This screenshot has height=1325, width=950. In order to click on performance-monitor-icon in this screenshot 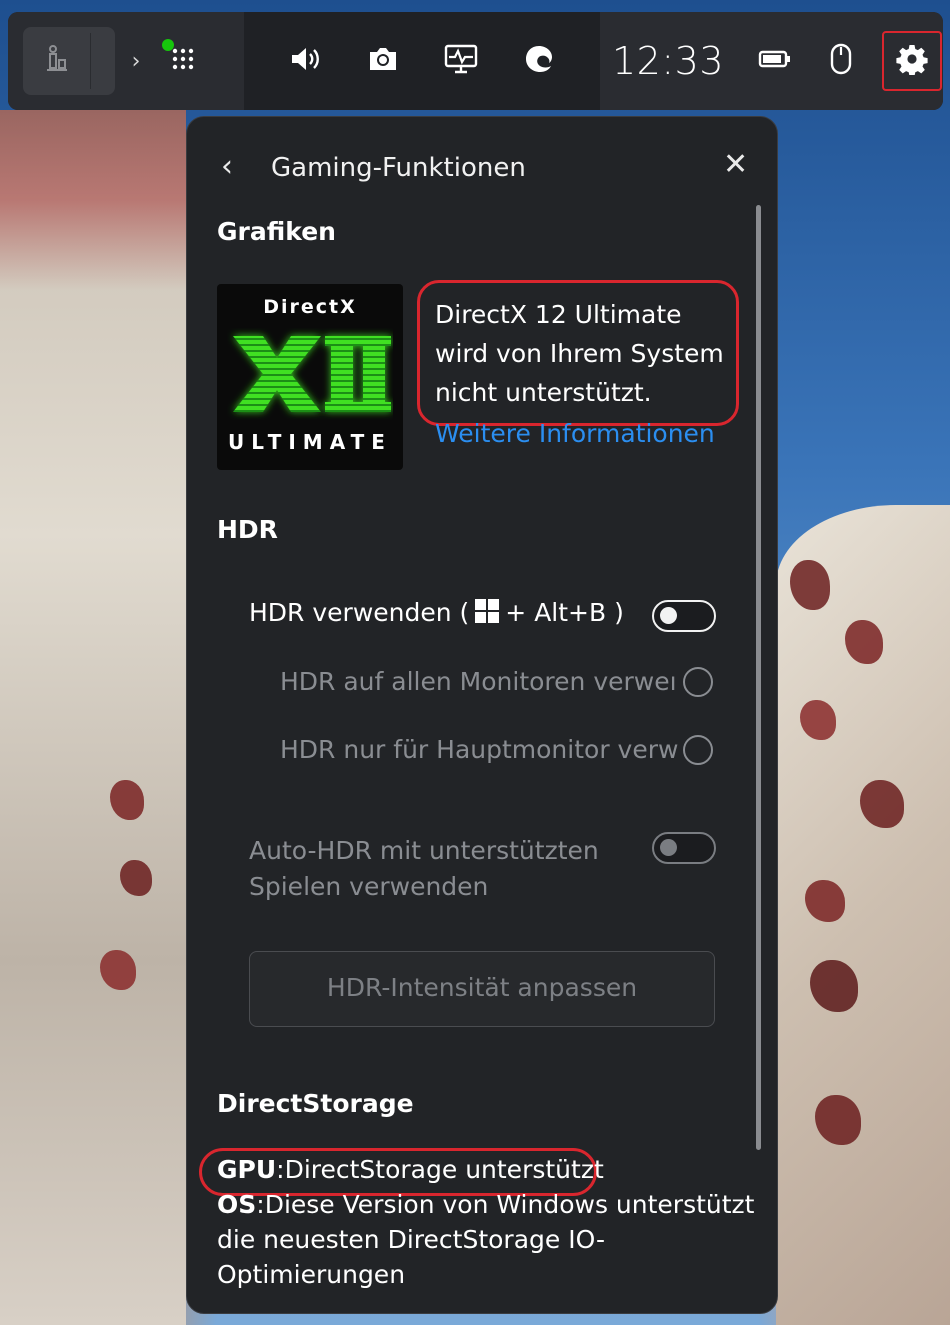, I will do `click(461, 61)`.